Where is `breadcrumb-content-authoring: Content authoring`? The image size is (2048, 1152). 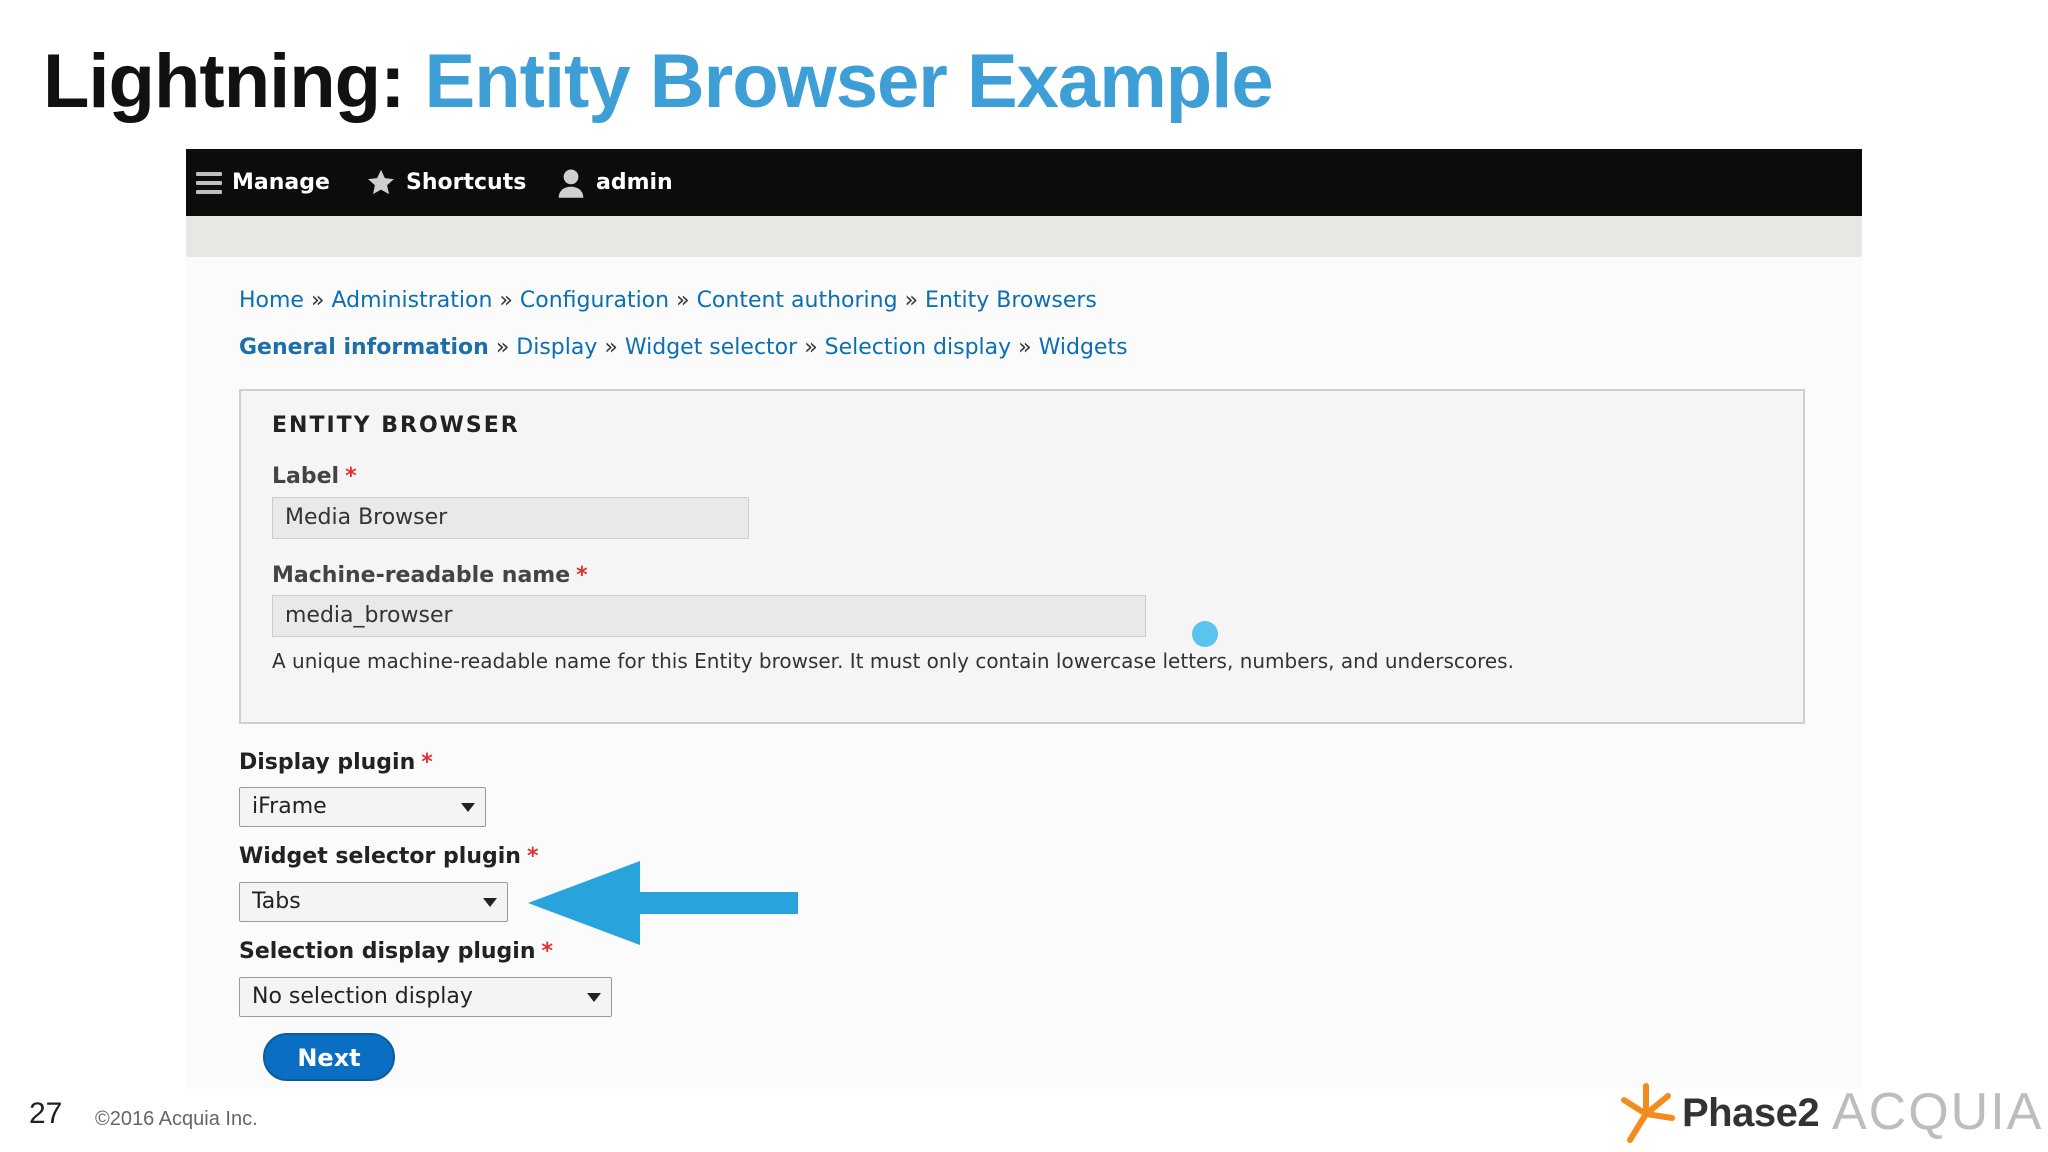 breadcrumb-content-authoring: Content authoring is located at coordinates (797, 300).